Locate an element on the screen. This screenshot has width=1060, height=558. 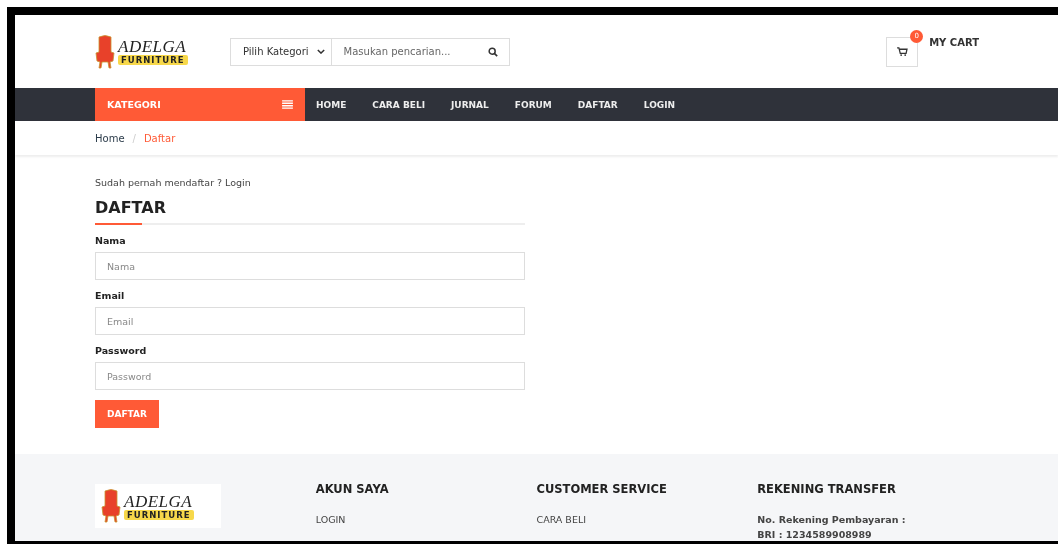
field-label: Email is located at coordinates (110, 295).